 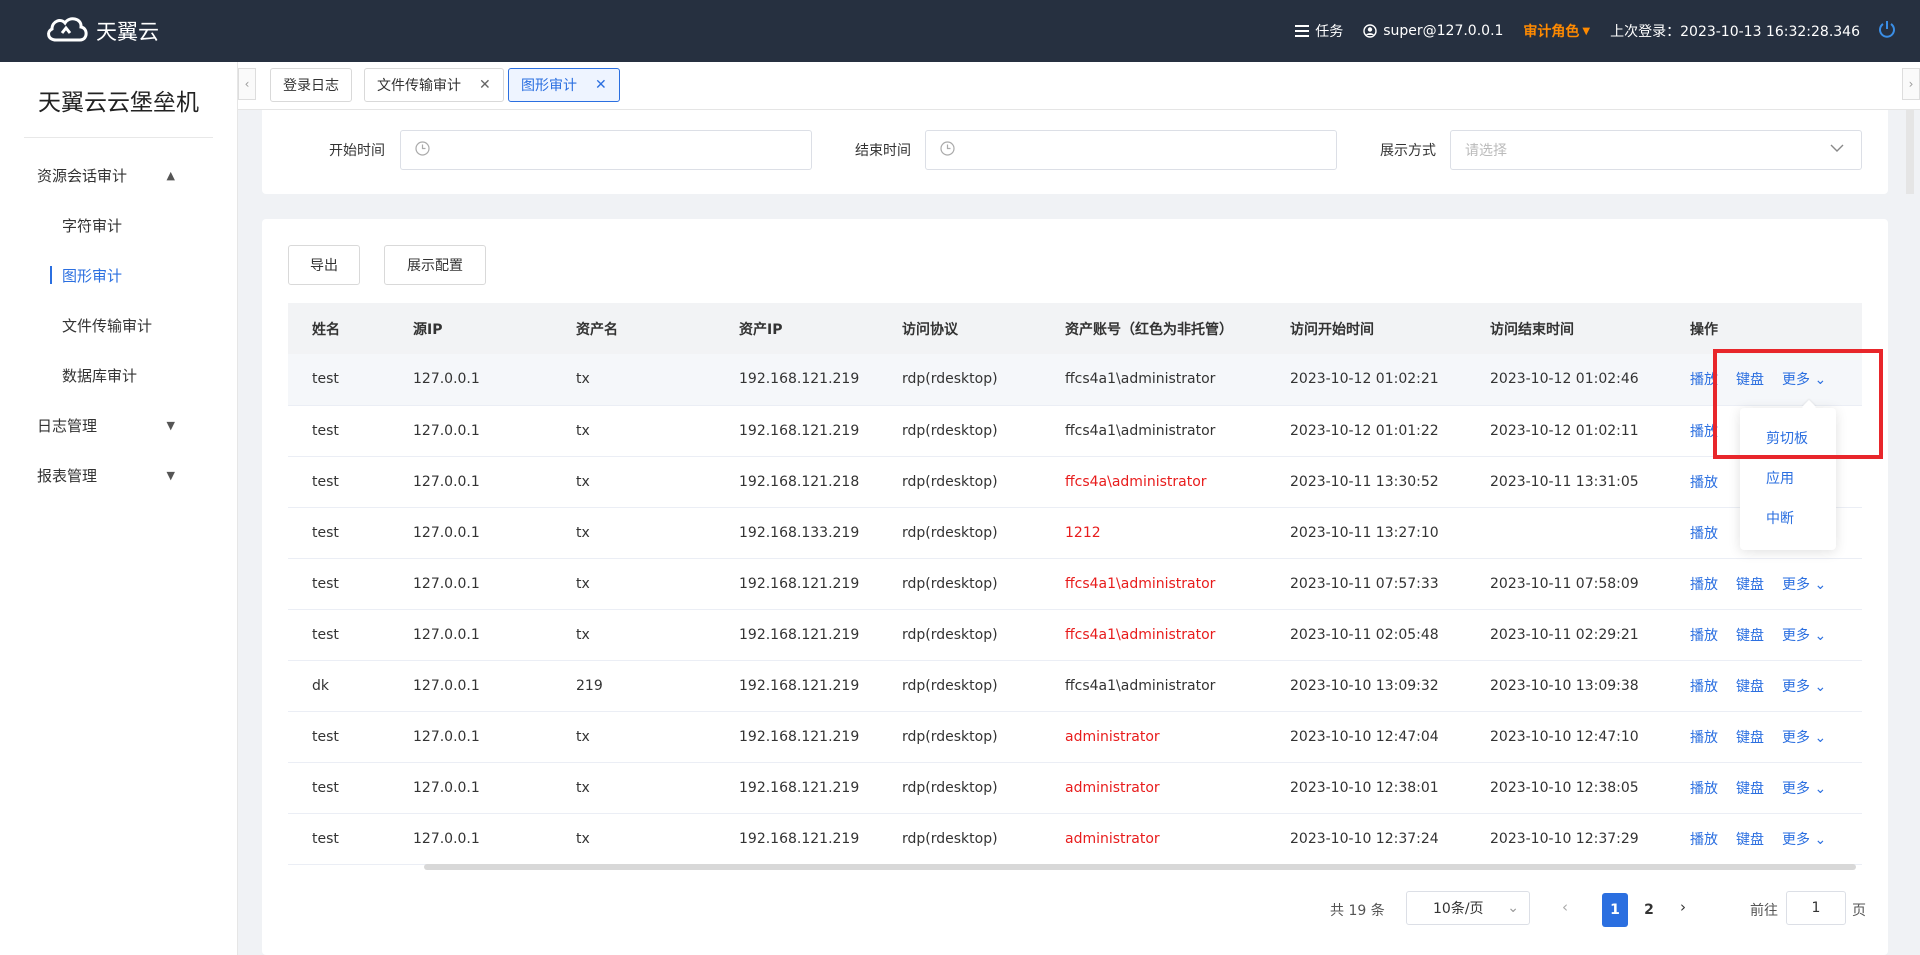 What do you see at coordinates (118, 375) in the screenshot?
I see `sidebar-item-db-audit: 数据库审计` at bounding box center [118, 375].